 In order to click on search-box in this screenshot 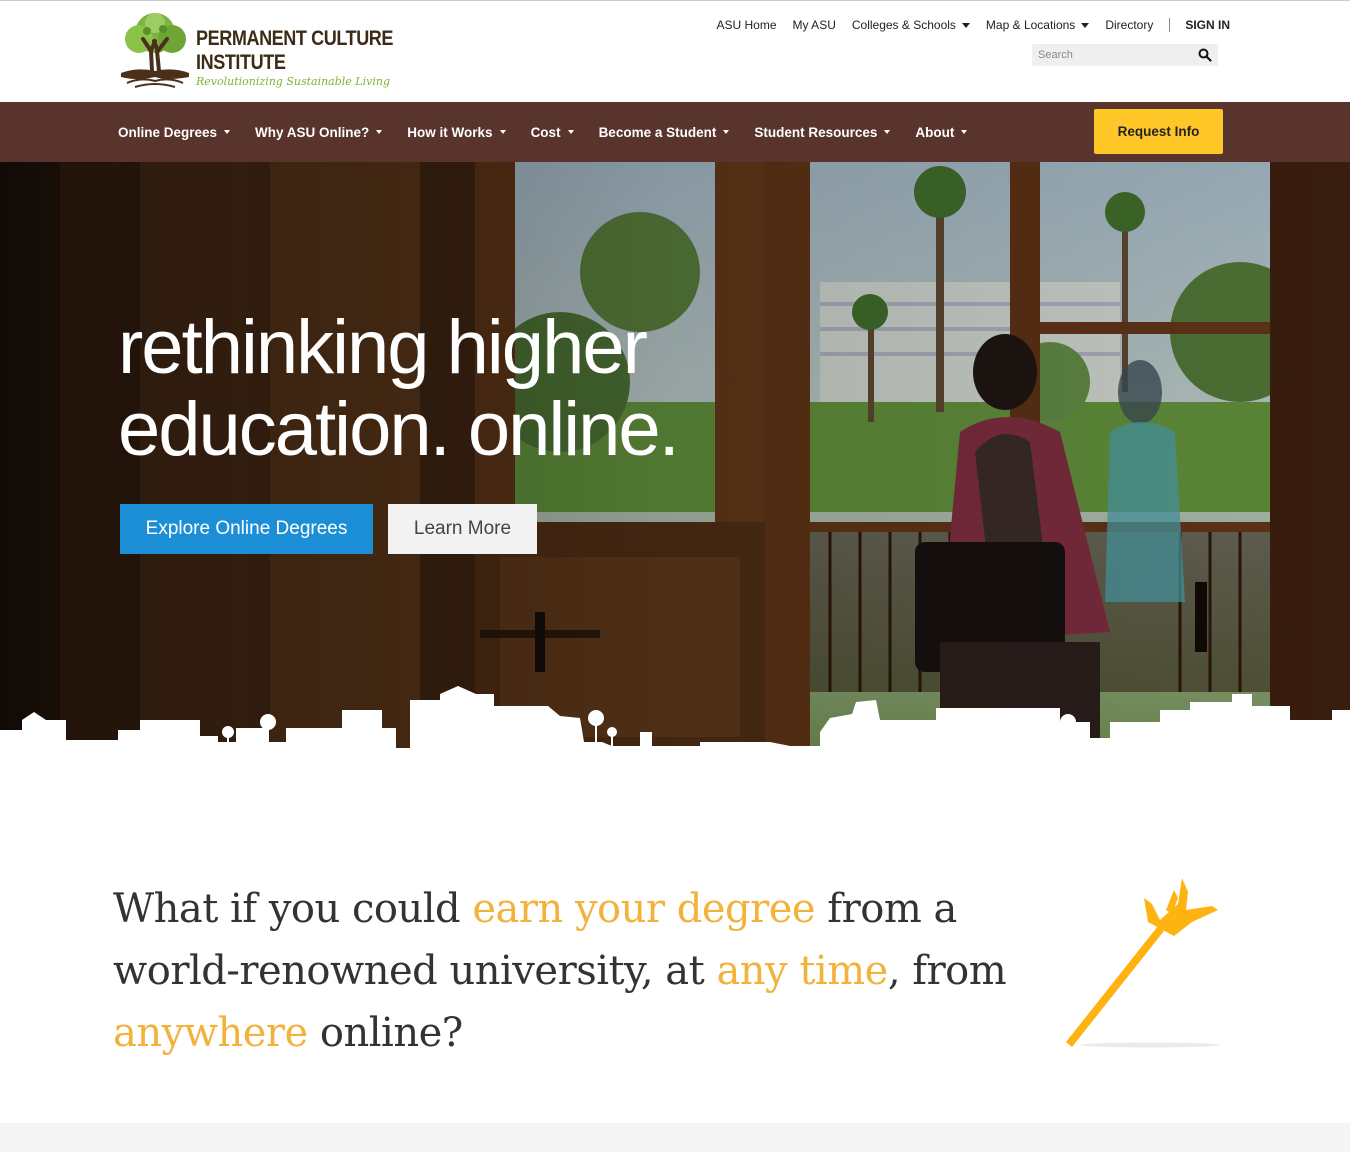, I will do `click(1125, 55)`.